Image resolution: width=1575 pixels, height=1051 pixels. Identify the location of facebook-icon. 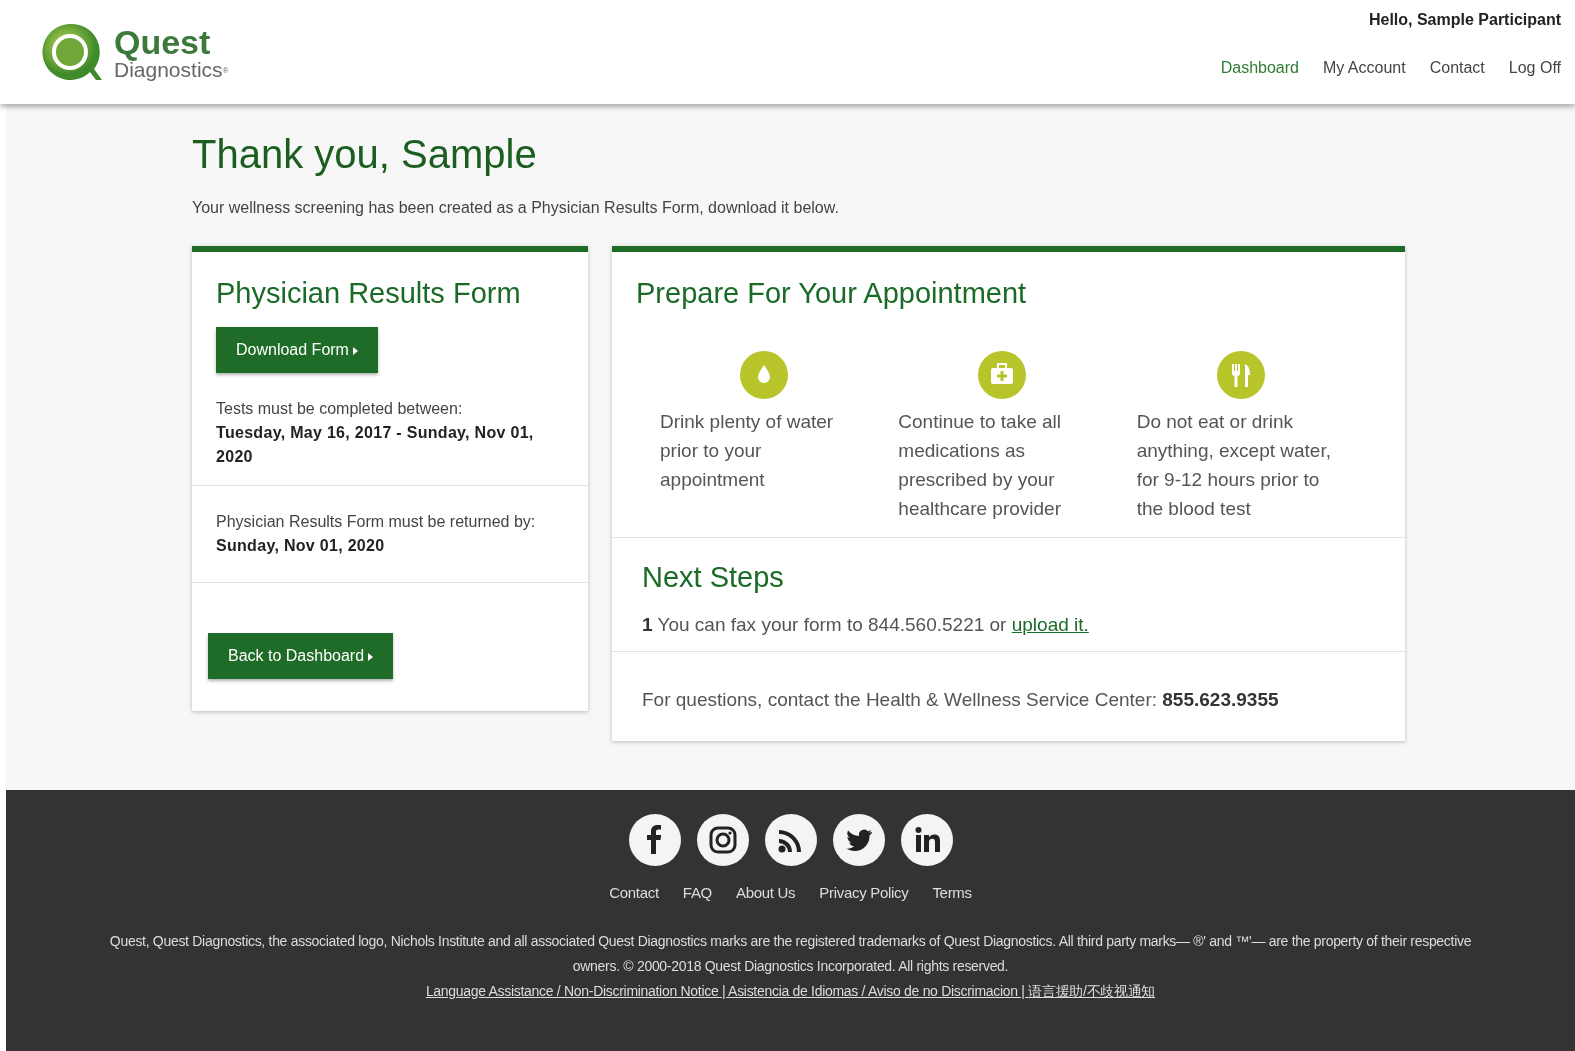
(654, 840).